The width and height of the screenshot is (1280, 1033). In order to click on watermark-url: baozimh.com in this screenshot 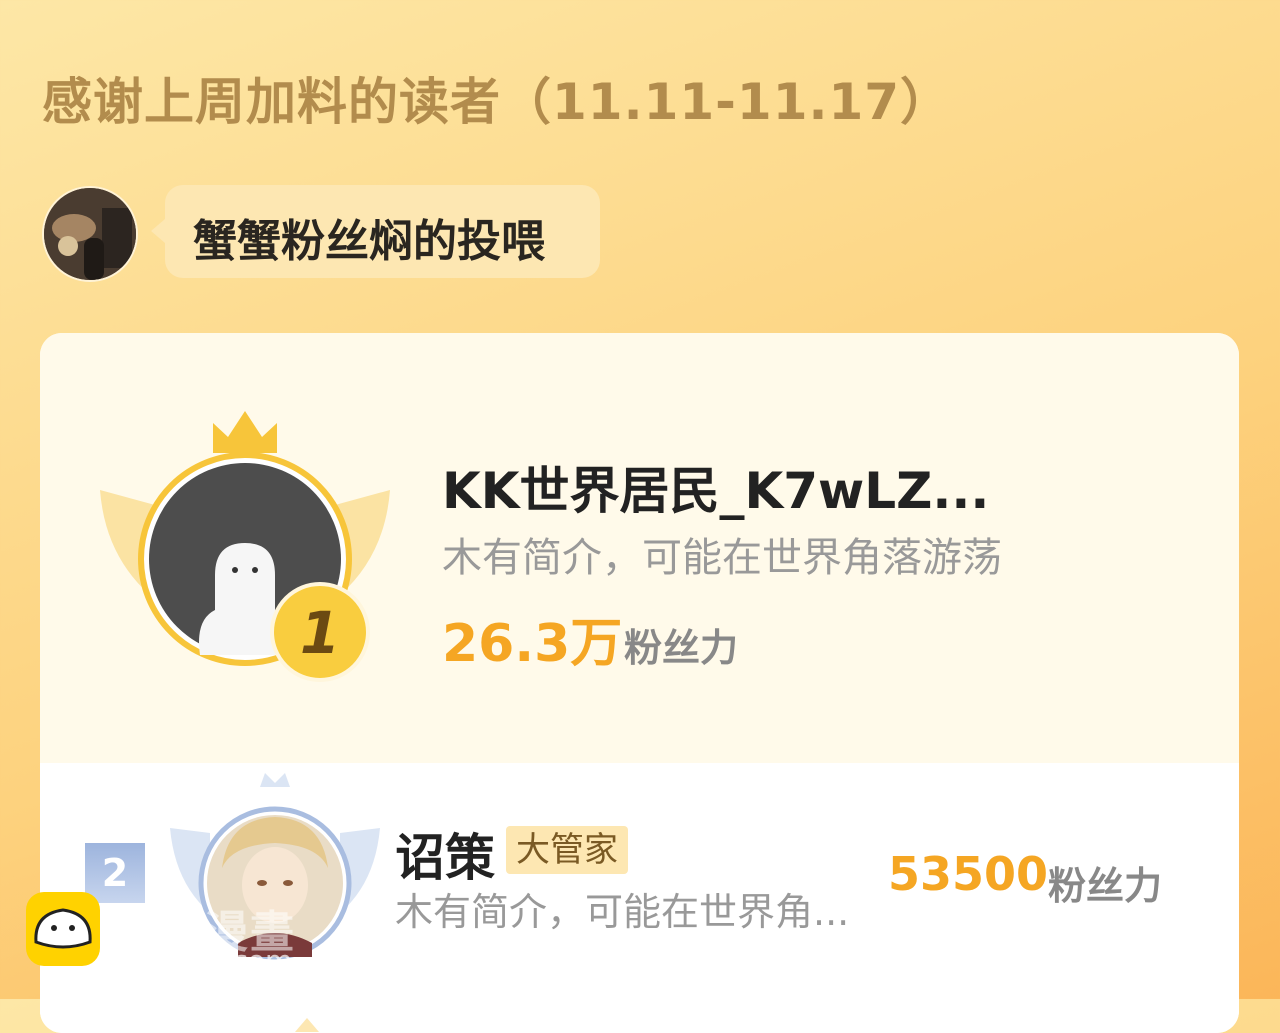, I will do `click(198, 960)`.